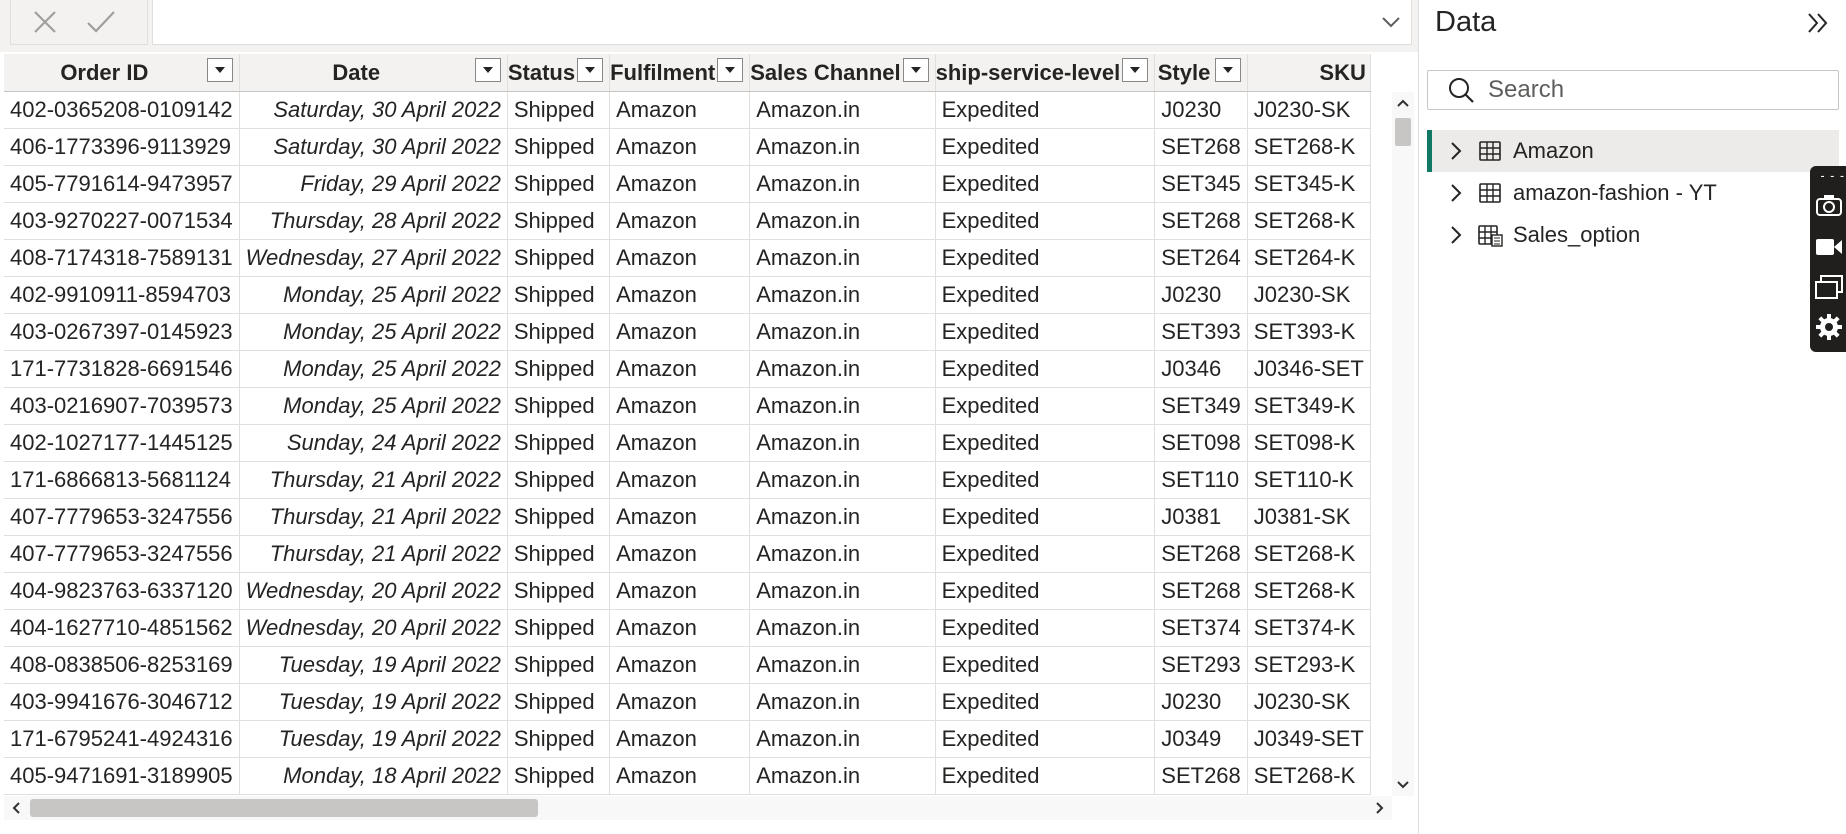 This screenshot has height=834, width=1846. What do you see at coordinates (698, 808) in the screenshot?
I see `horizontal-scrollbar` at bounding box center [698, 808].